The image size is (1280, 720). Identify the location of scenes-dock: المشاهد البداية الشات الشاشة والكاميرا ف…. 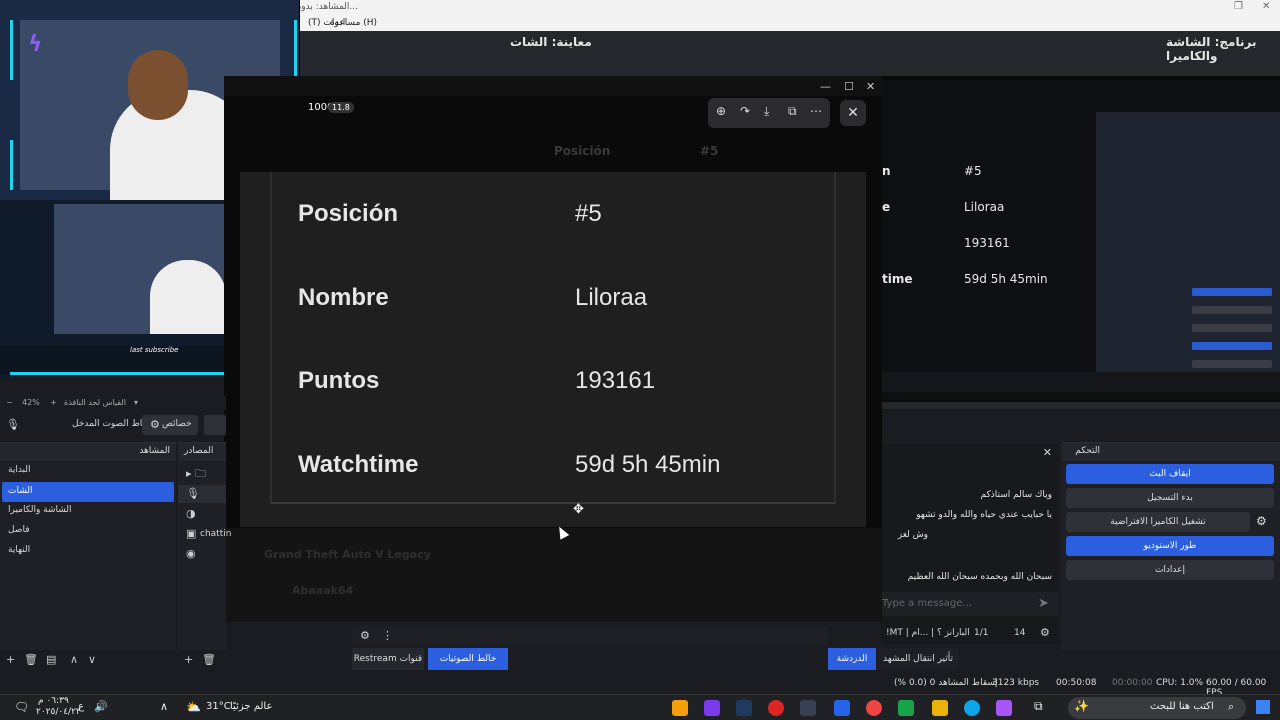
(88, 554).